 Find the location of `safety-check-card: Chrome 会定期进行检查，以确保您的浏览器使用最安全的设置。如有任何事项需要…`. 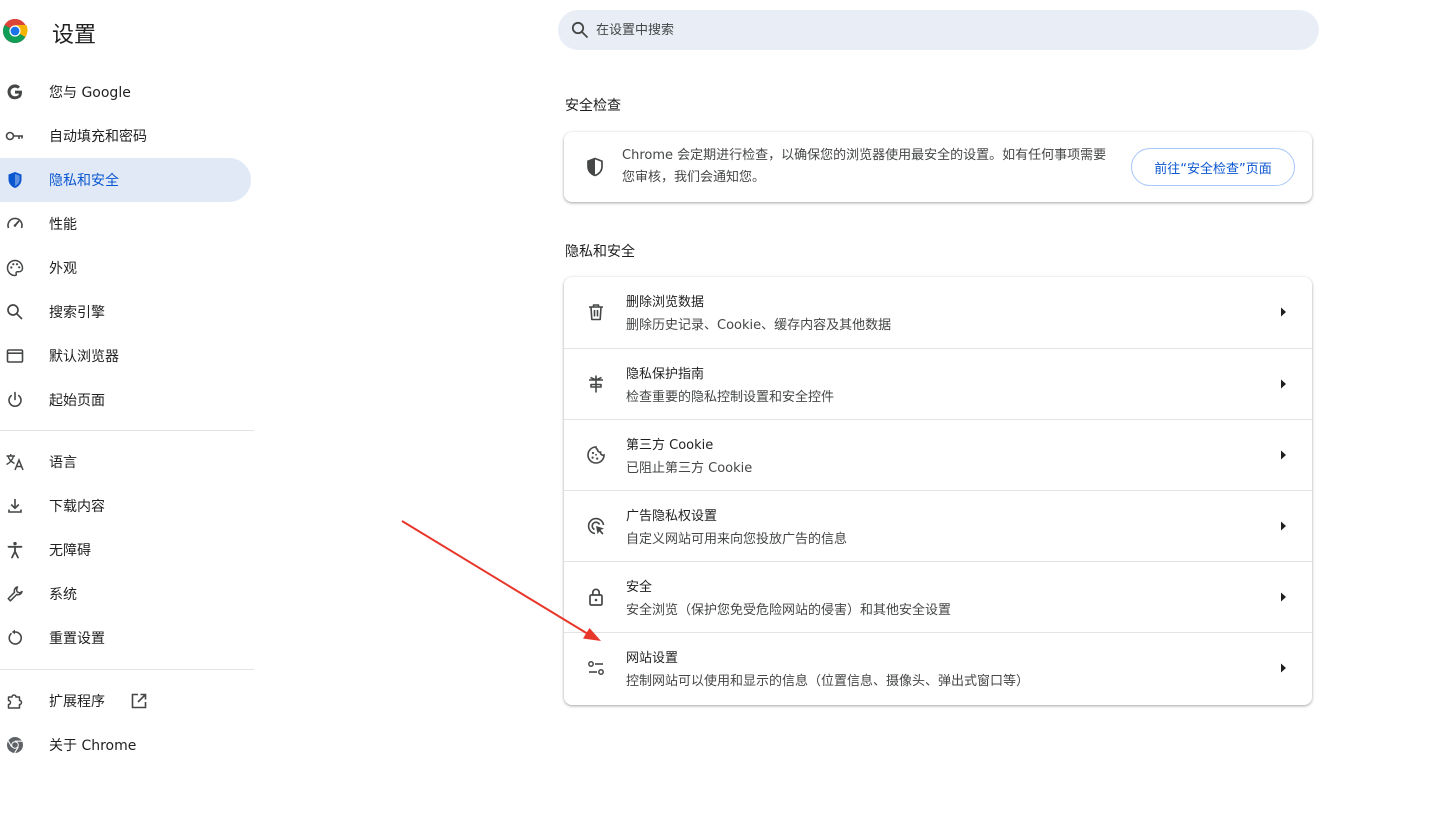

safety-check-card: Chrome 会定期进行检查，以确保您的浏览器使用最安全的设置。如有任何事项需要… is located at coordinates (938, 167).